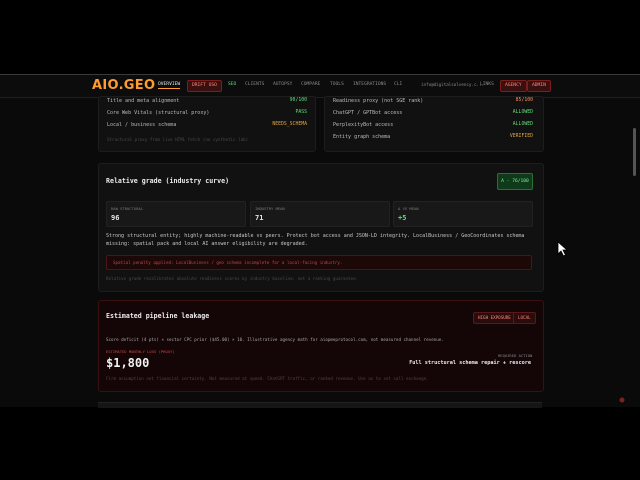 This screenshot has height=480, width=640. Describe the element at coordinates (123, 85) in the screenshot. I see `logo: AIO.GEO` at that location.